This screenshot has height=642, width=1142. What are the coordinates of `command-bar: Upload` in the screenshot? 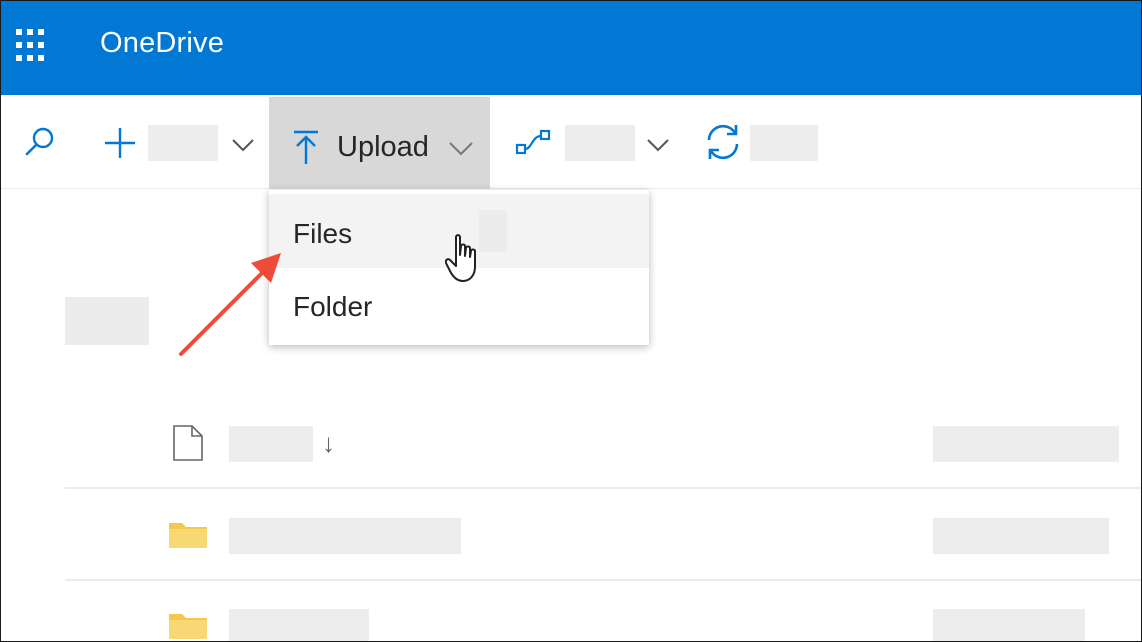 It's located at (571, 142).